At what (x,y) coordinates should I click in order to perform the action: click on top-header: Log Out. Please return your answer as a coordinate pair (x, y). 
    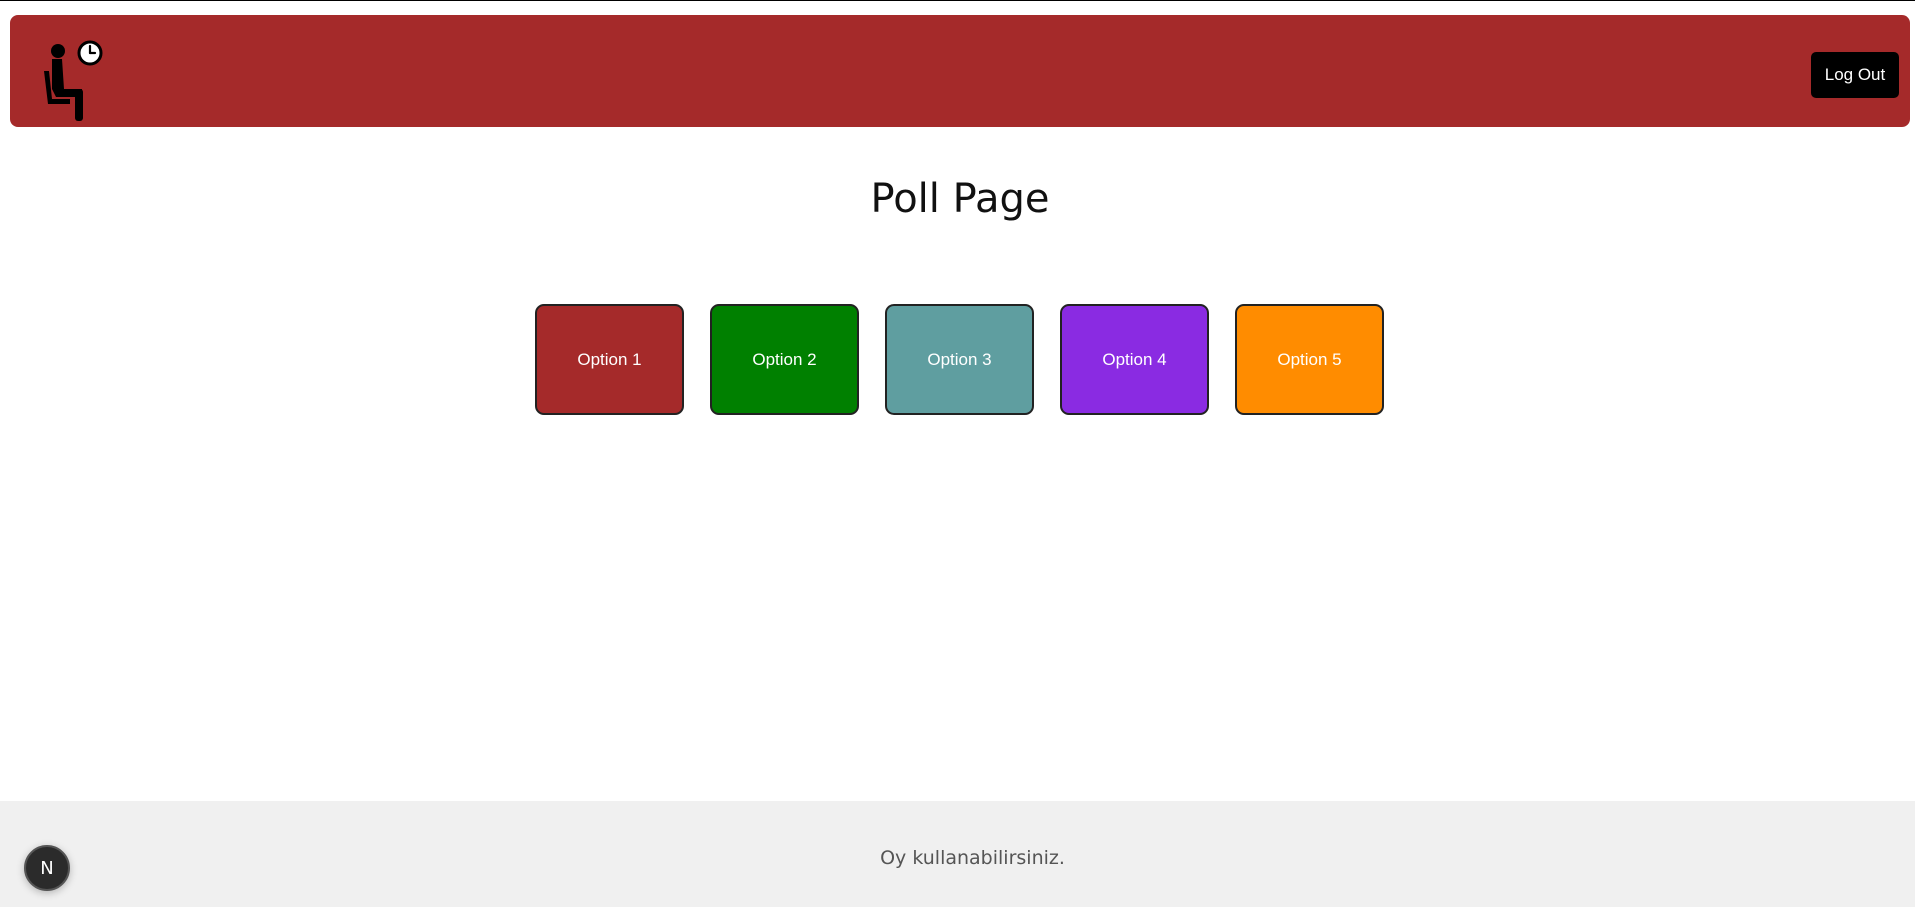
    Looking at the image, I should click on (960, 71).